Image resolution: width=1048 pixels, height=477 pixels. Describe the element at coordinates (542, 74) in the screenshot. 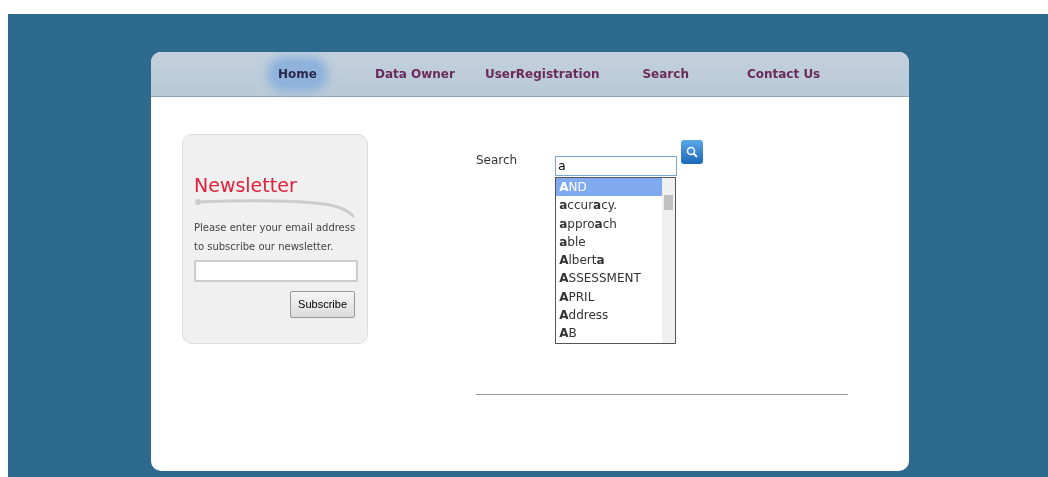

I see `nav-link: UserRegistration` at that location.